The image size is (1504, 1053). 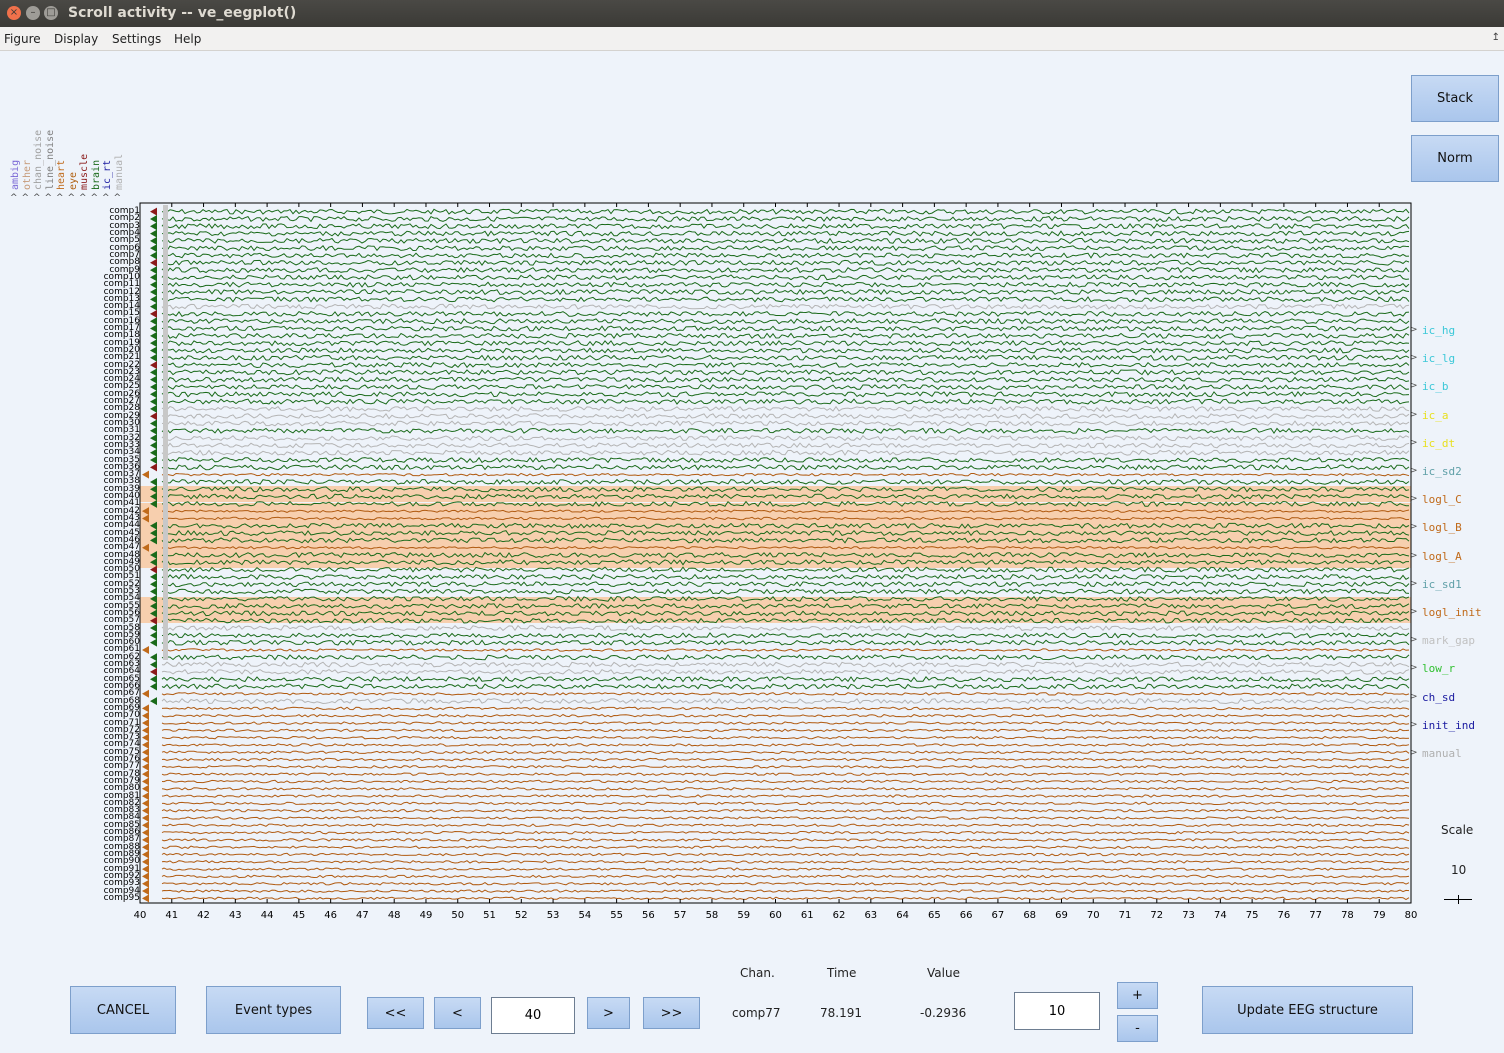 I want to click on prev-page-button: <, so click(x=457, y=1013).